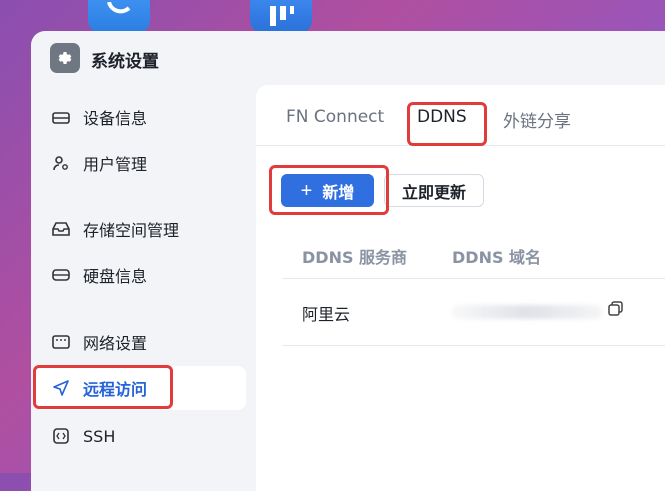 The height and width of the screenshot is (491, 665). What do you see at coordinates (115, 118) in the screenshot?
I see `sidebar-item-label: 设备信息` at bounding box center [115, 118].